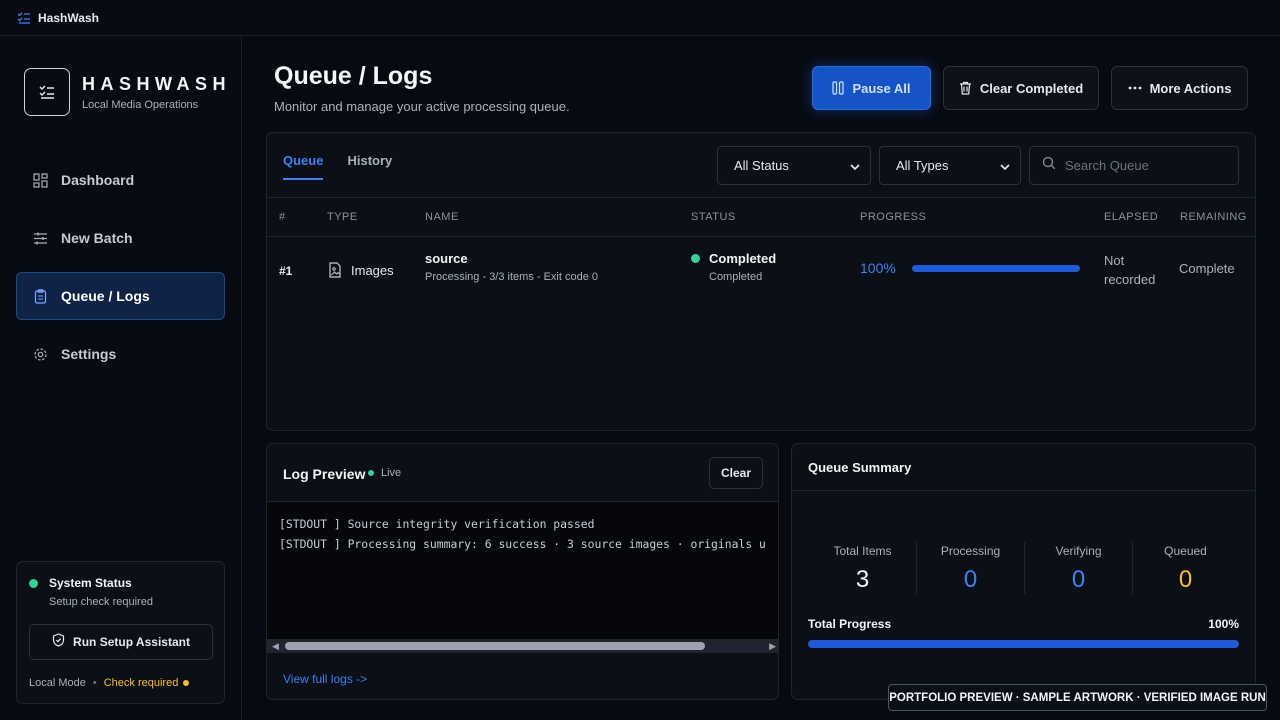  Describe the element at coordinates (47, 92) in the screenshot. I see `brand-logo-icon` at that location.